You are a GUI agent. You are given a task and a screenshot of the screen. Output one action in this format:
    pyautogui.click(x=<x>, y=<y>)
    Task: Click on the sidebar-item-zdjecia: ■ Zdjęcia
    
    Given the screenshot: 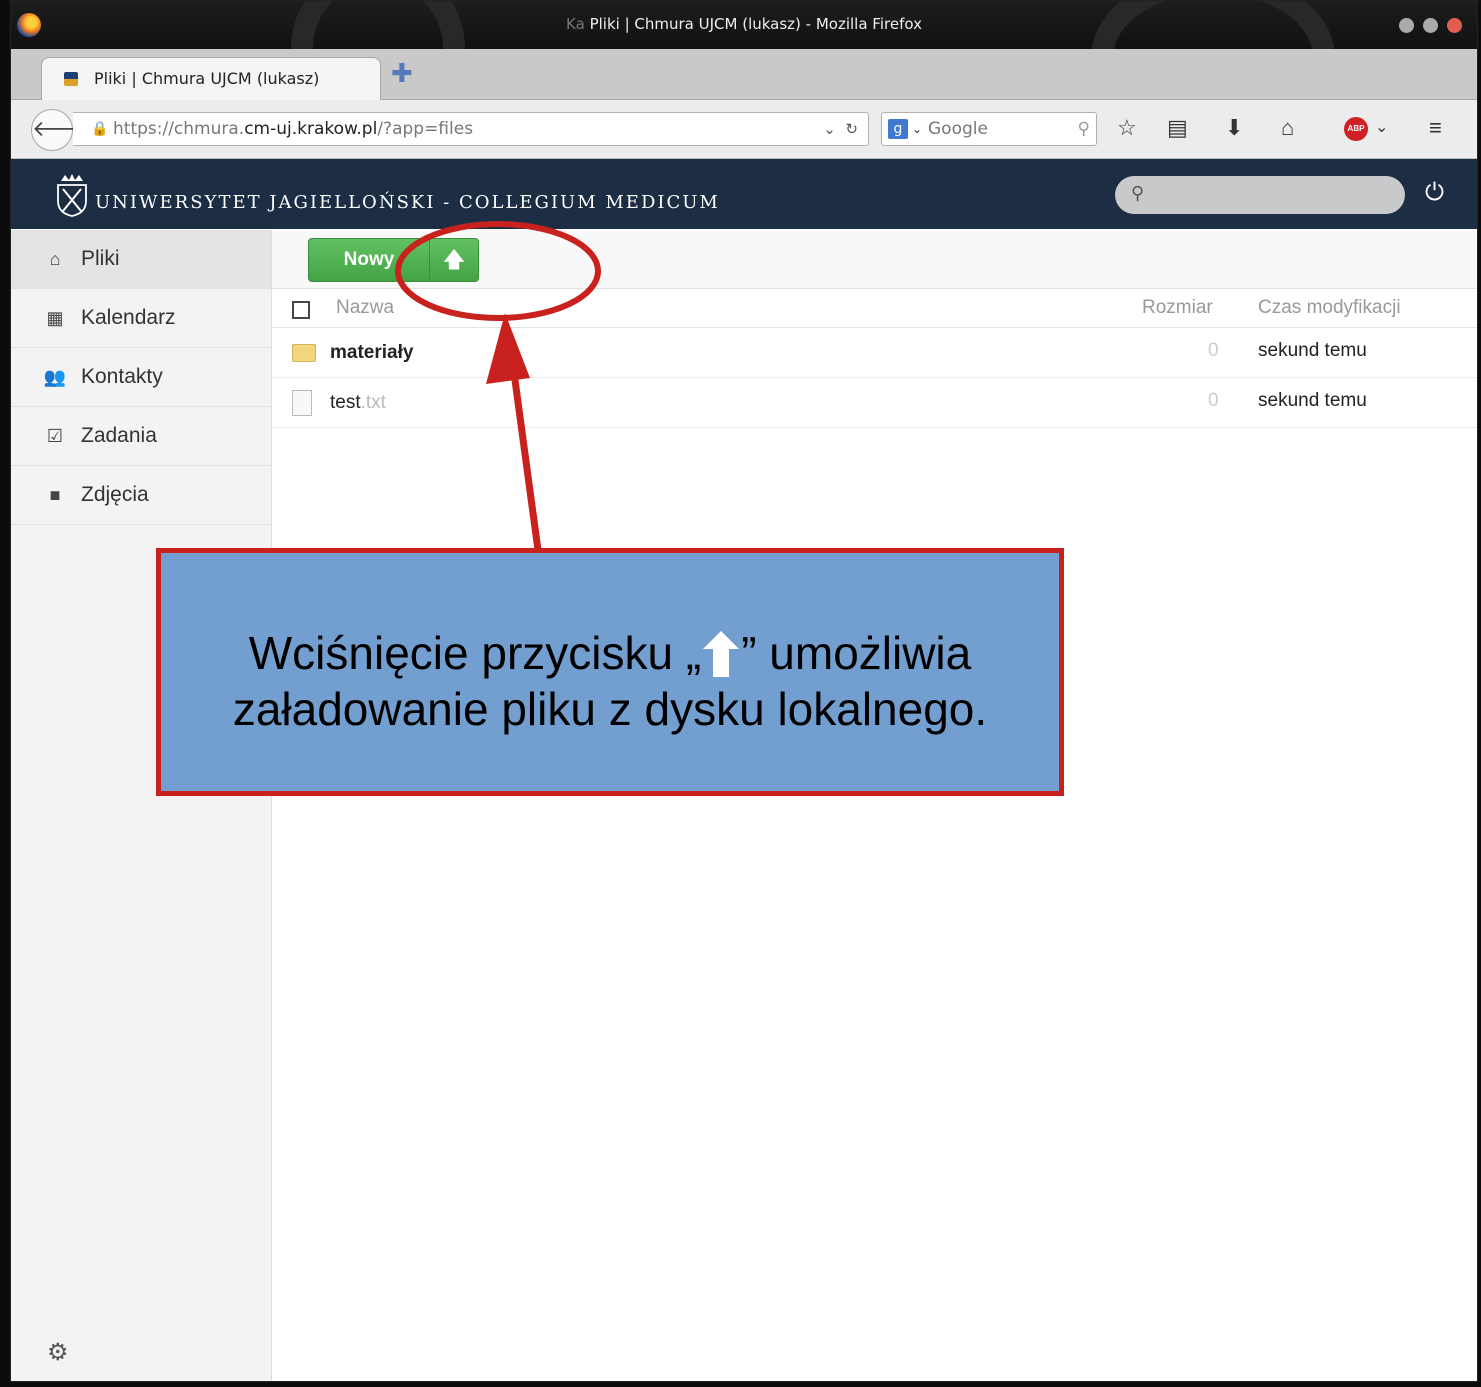 What is the action you would take?
    pyautogui.click(x=141, y=495)
    